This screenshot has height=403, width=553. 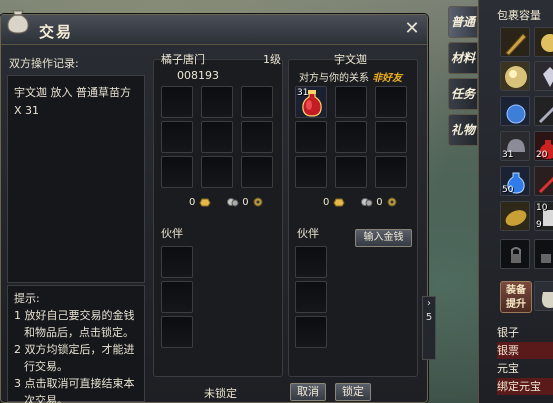 What do you see at coordinates (542, 155) in the screenshot?
I see `inventory-slot-count: 20` at bounding box center [542, 155].